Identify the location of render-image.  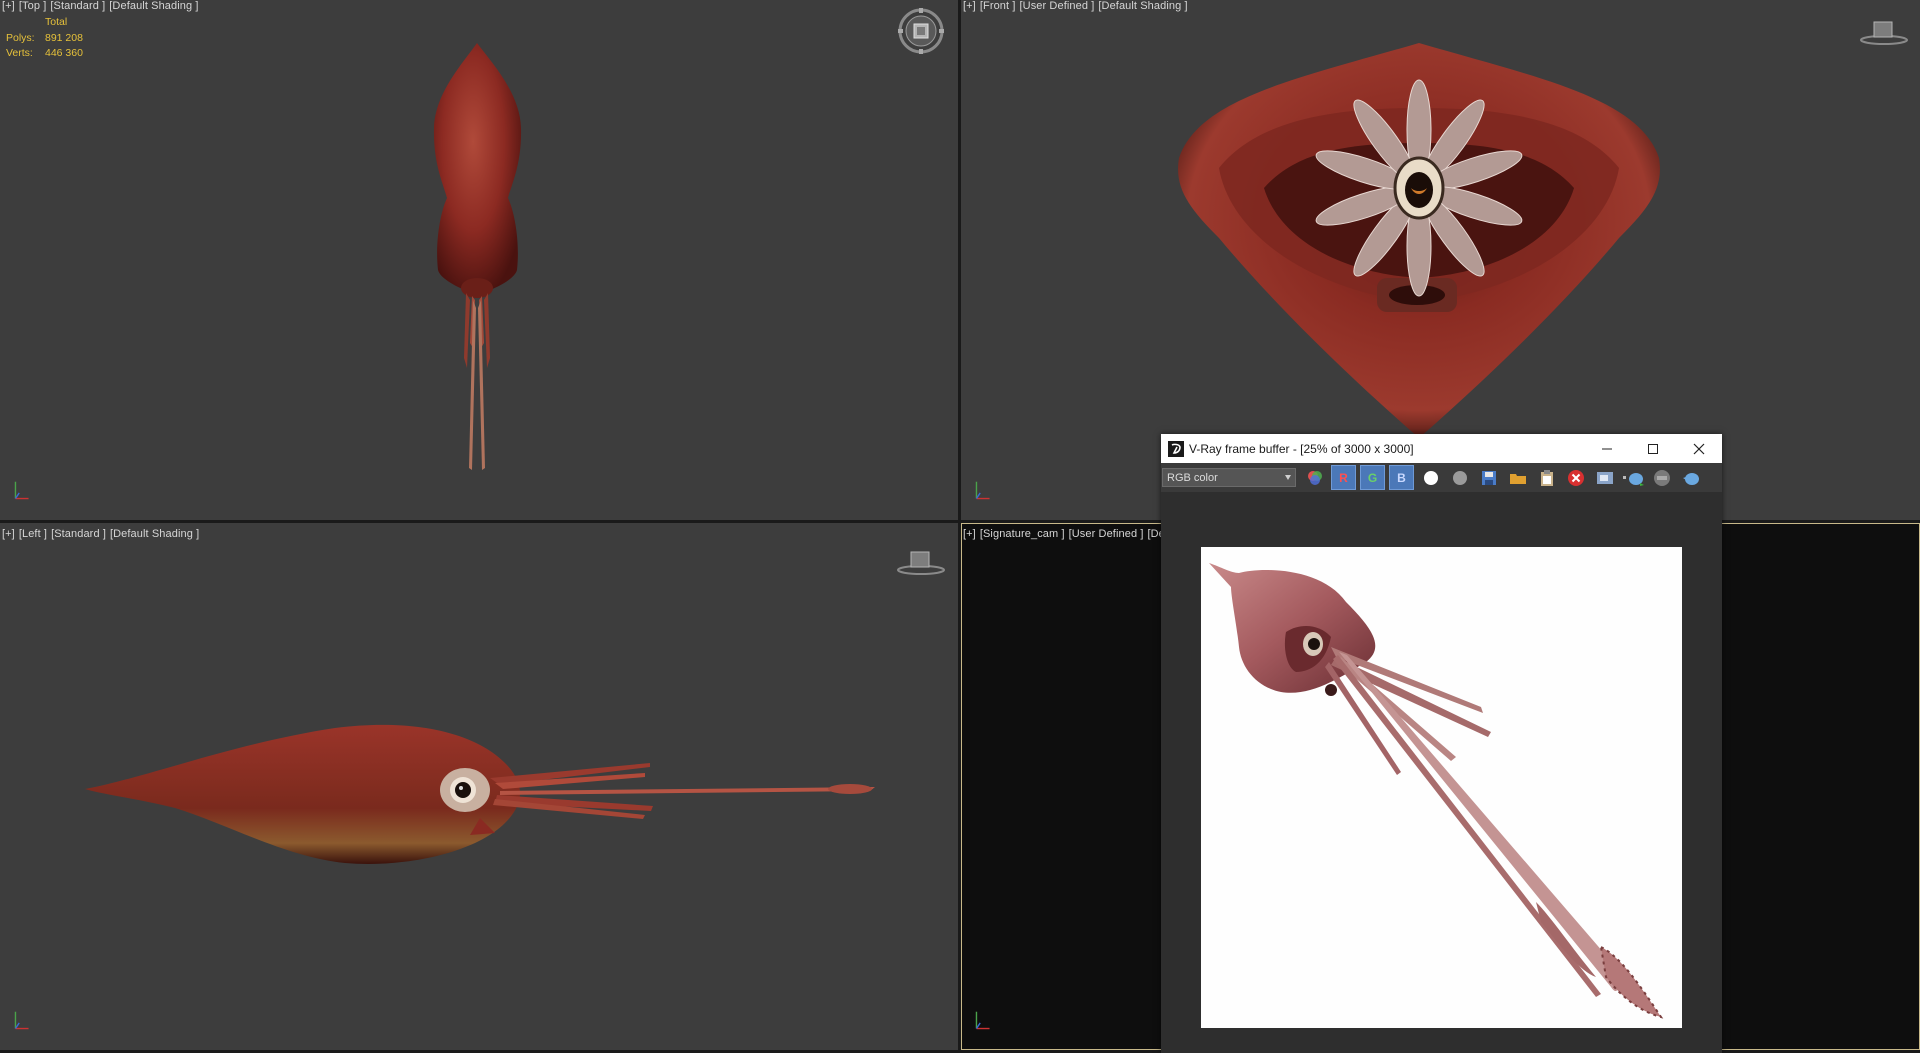
(1441, 787).